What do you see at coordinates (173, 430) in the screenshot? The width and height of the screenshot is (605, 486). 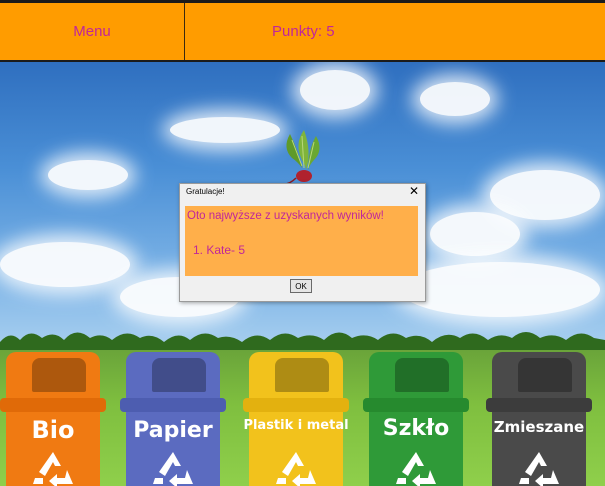 I see `bin-label: Papier` at bounding box center [173, 430].